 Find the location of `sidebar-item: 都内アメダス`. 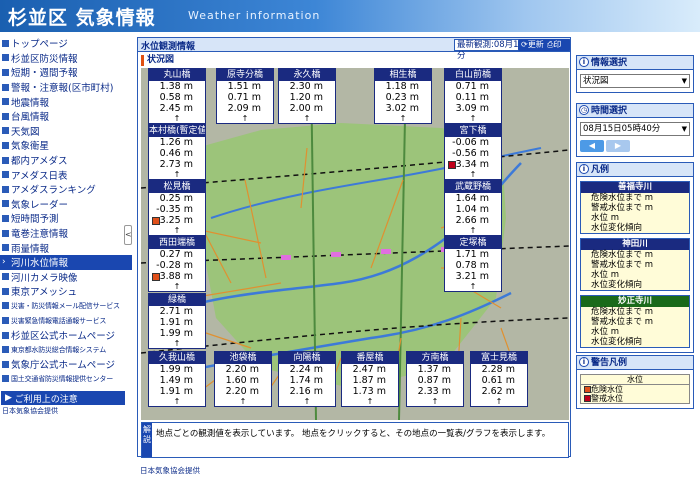

sidebar-item: 都内アメダス is located at coordinates (66, 160).